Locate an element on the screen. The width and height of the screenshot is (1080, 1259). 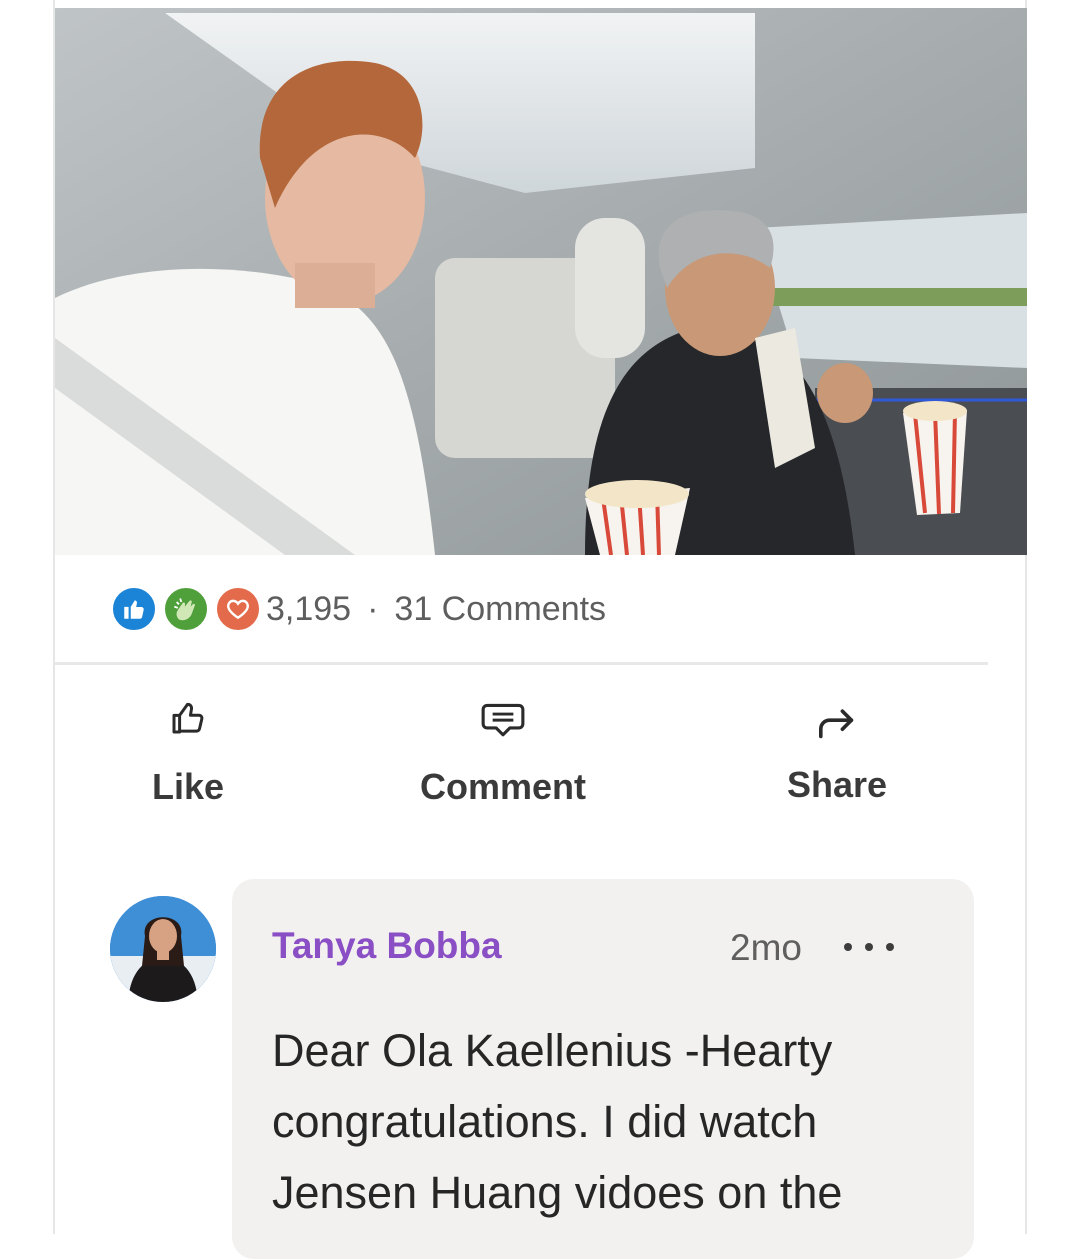
comment-author-name: Tanya Bobba is located at coordinates (387, 946).